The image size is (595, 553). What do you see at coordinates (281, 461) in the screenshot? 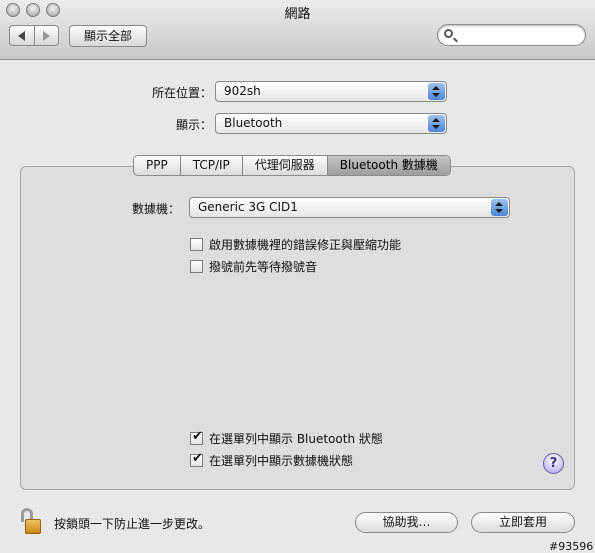
I see `checkbox-label: 在選單列中顯示數據機狀態` at bounding box center [281, 461].